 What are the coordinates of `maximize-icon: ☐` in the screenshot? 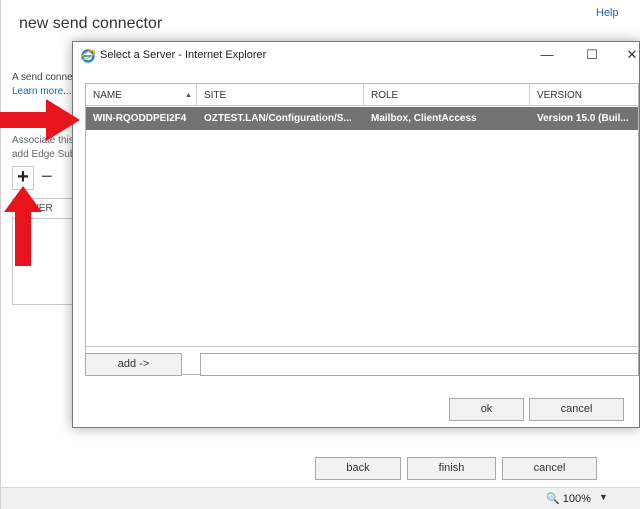 It's located at (592, 54).